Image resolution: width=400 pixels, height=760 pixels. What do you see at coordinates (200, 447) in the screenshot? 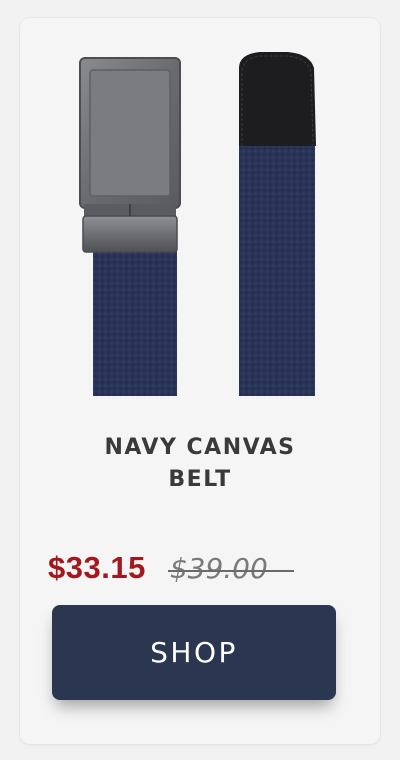
I see `product-title-line1: NAVY CANVAS` at bounding box center [200, 447].